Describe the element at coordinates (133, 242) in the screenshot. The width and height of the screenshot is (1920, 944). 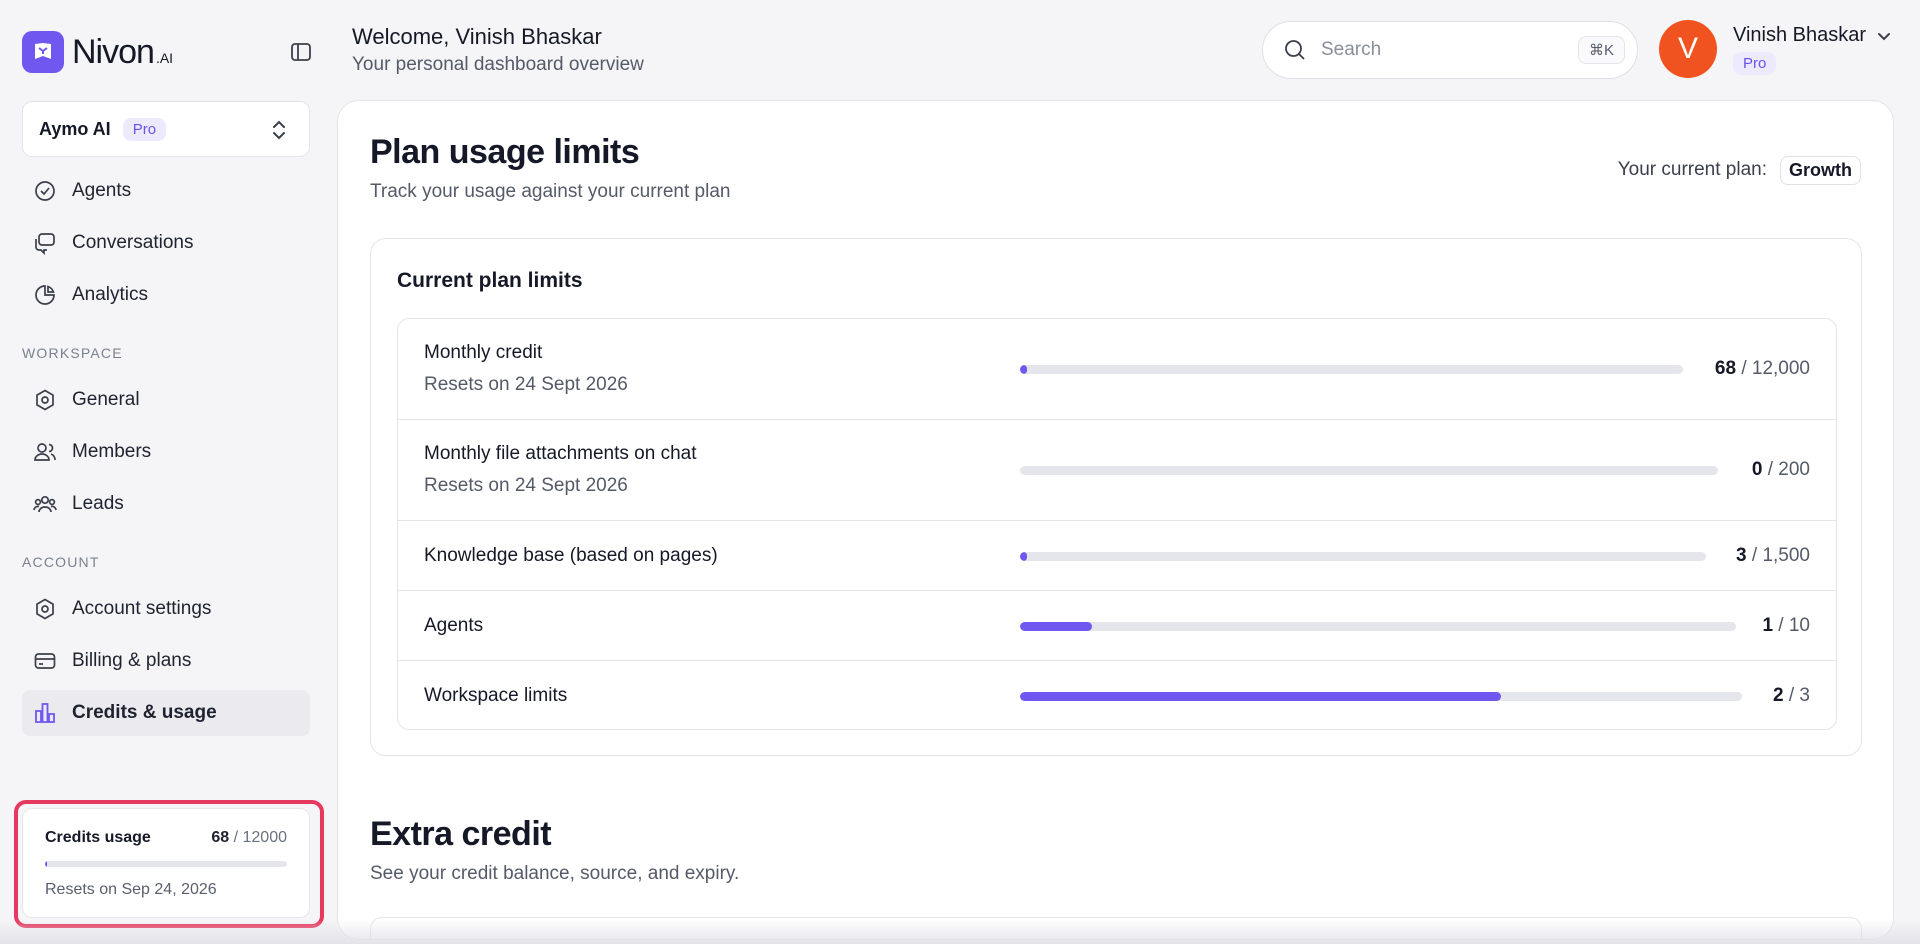
I see `sidebar-item-label: Conversations` at that location.